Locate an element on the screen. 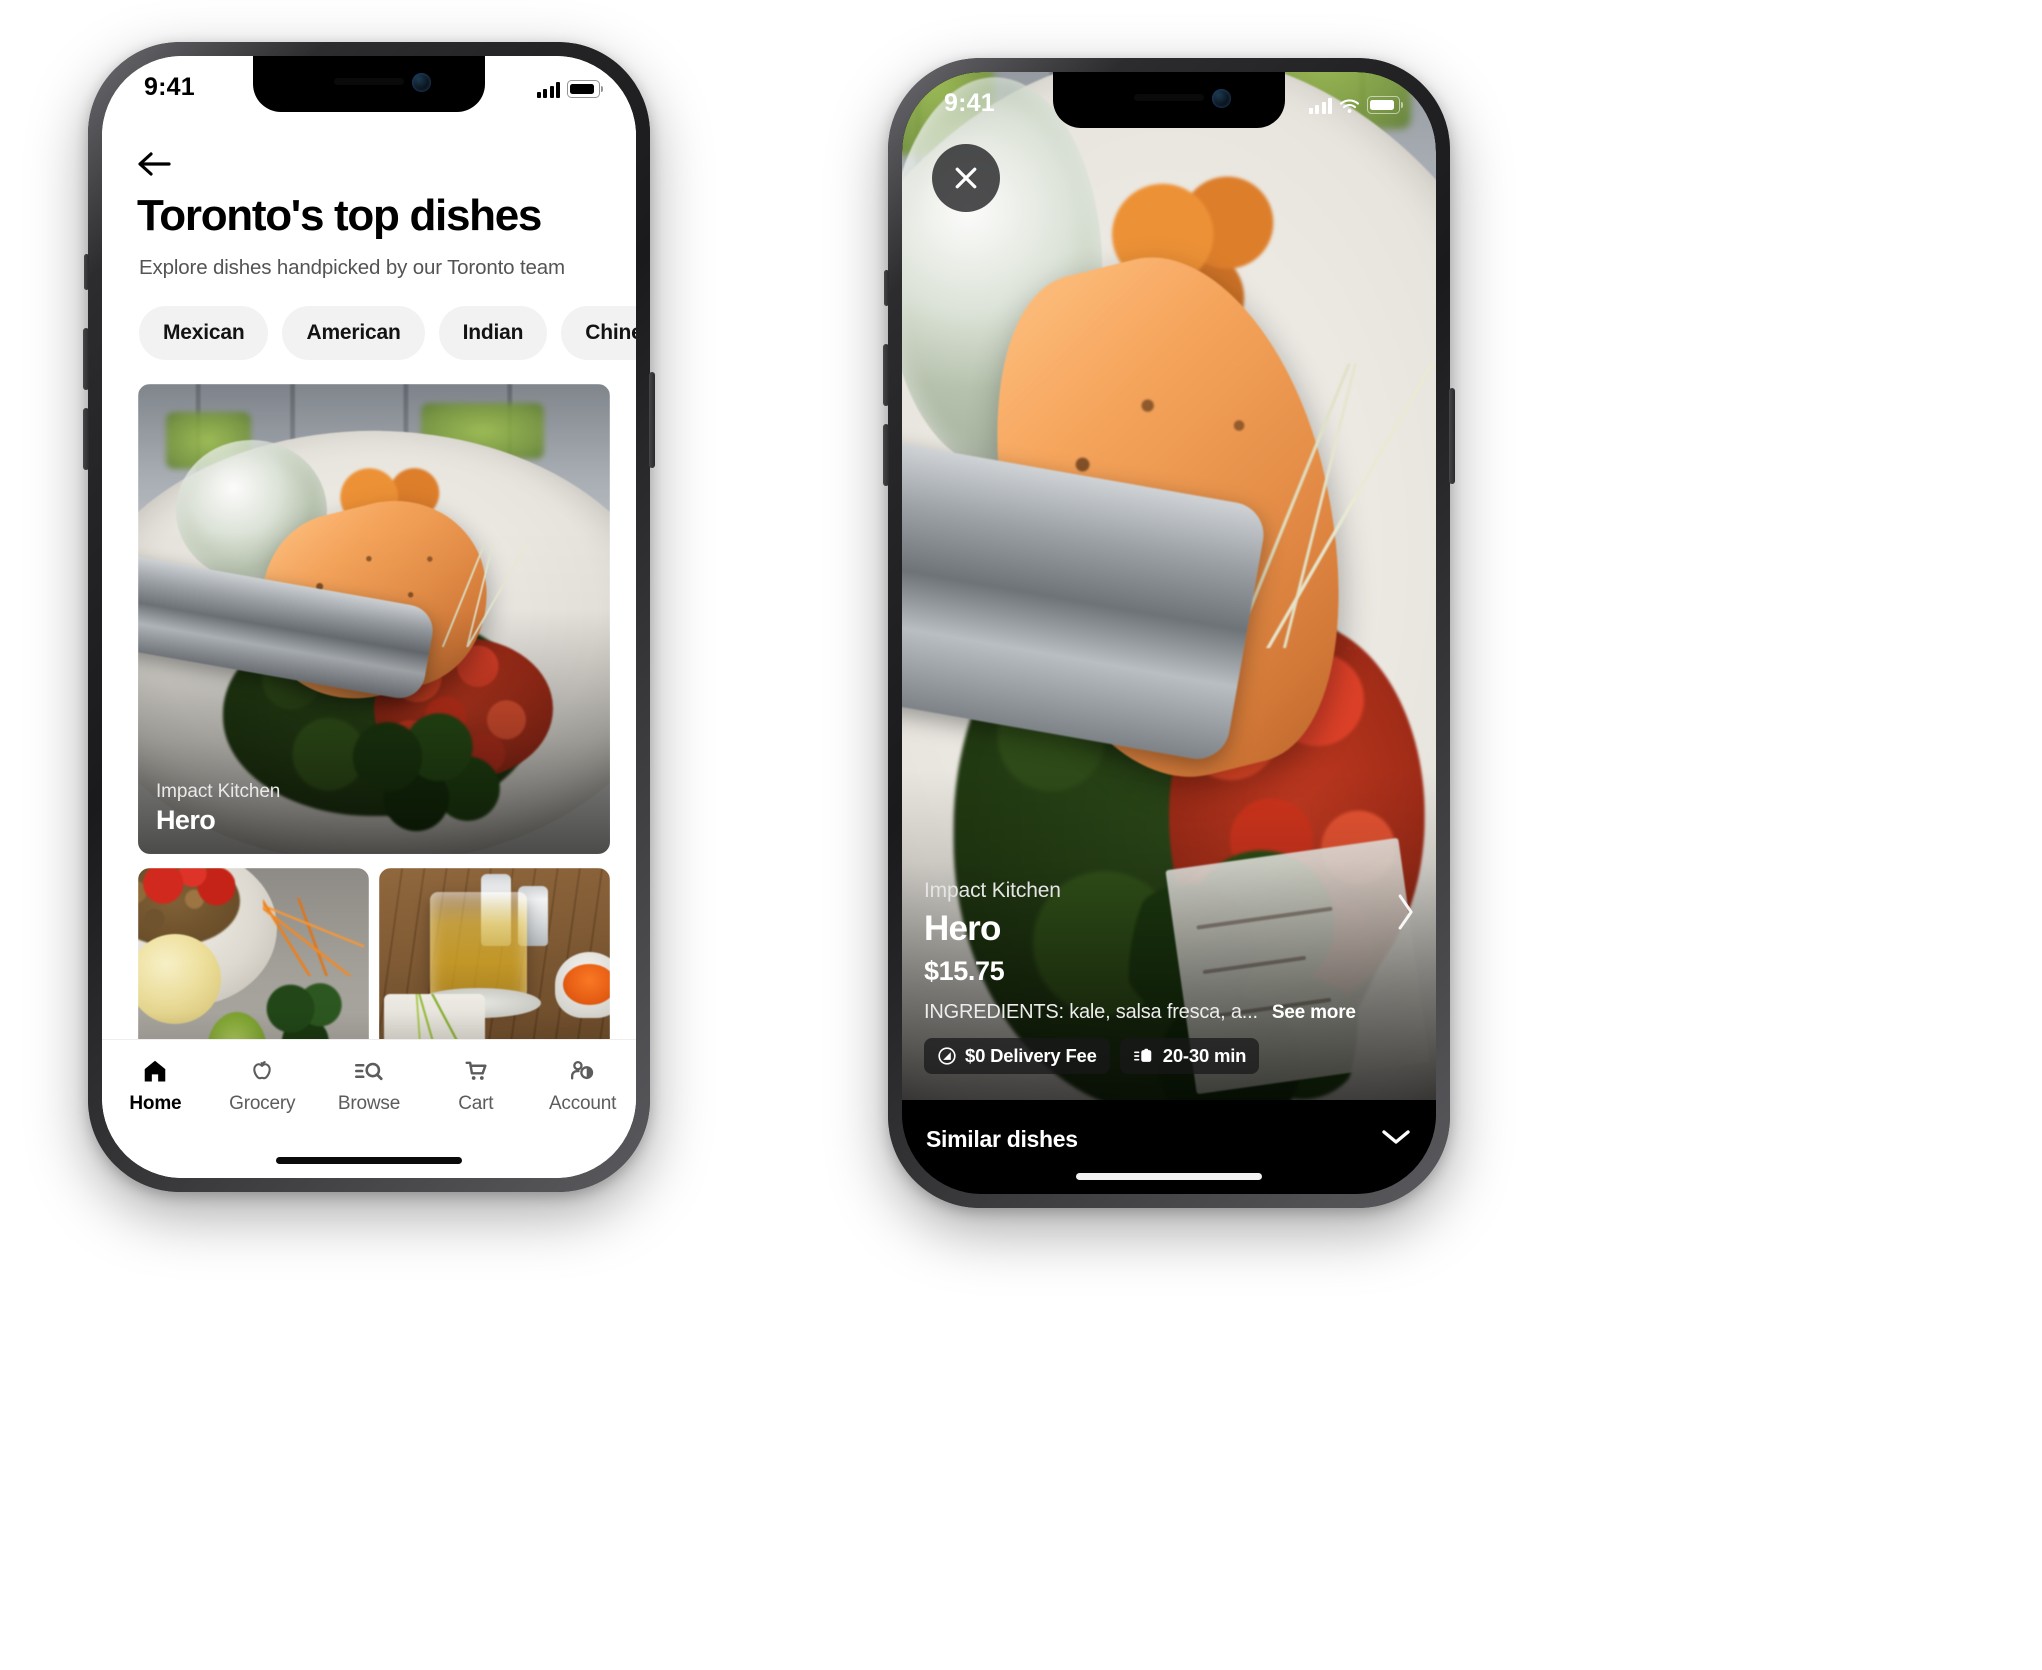  badge-delivery-time-label: 20-30 min is located at coordinates (1204, 1055).